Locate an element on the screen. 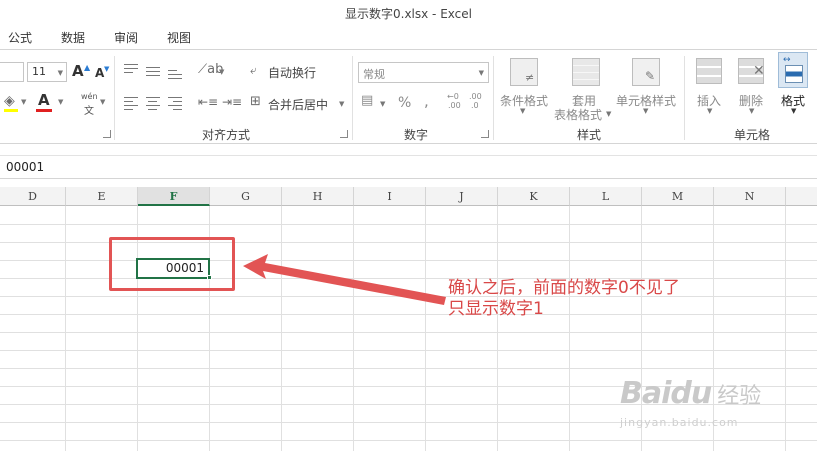  watermark-brand-cn: 经验 is located at coordinates (739, 396).